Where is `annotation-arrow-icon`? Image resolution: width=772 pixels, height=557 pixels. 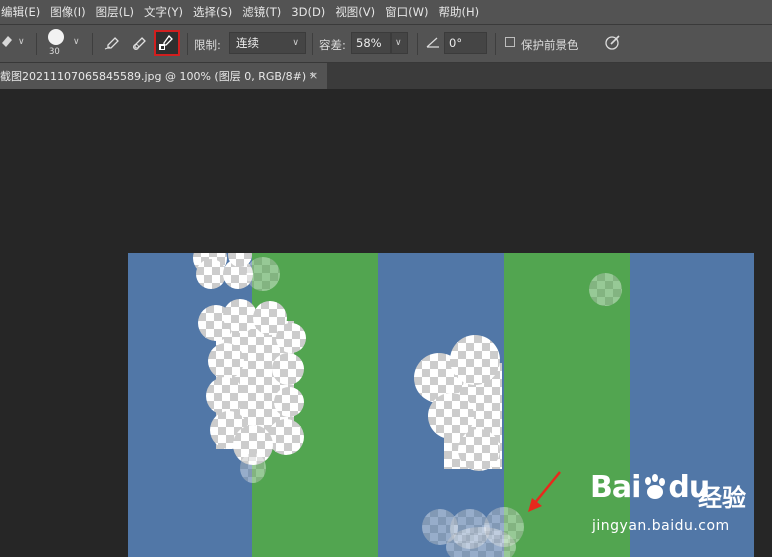 annotation-arrow-icon is located at coordinates (544, 491).